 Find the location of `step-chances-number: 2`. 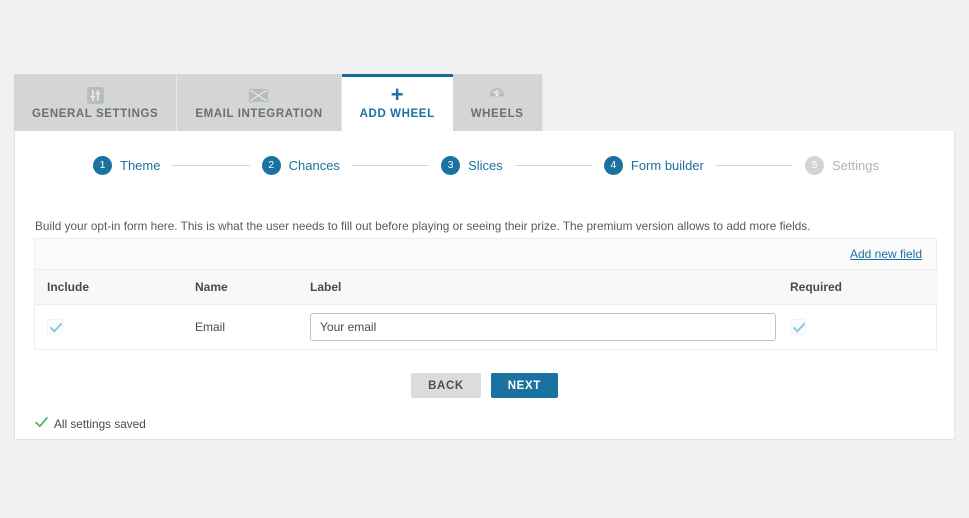

step-chances-number: 2 is located at coordinates (271, 165).